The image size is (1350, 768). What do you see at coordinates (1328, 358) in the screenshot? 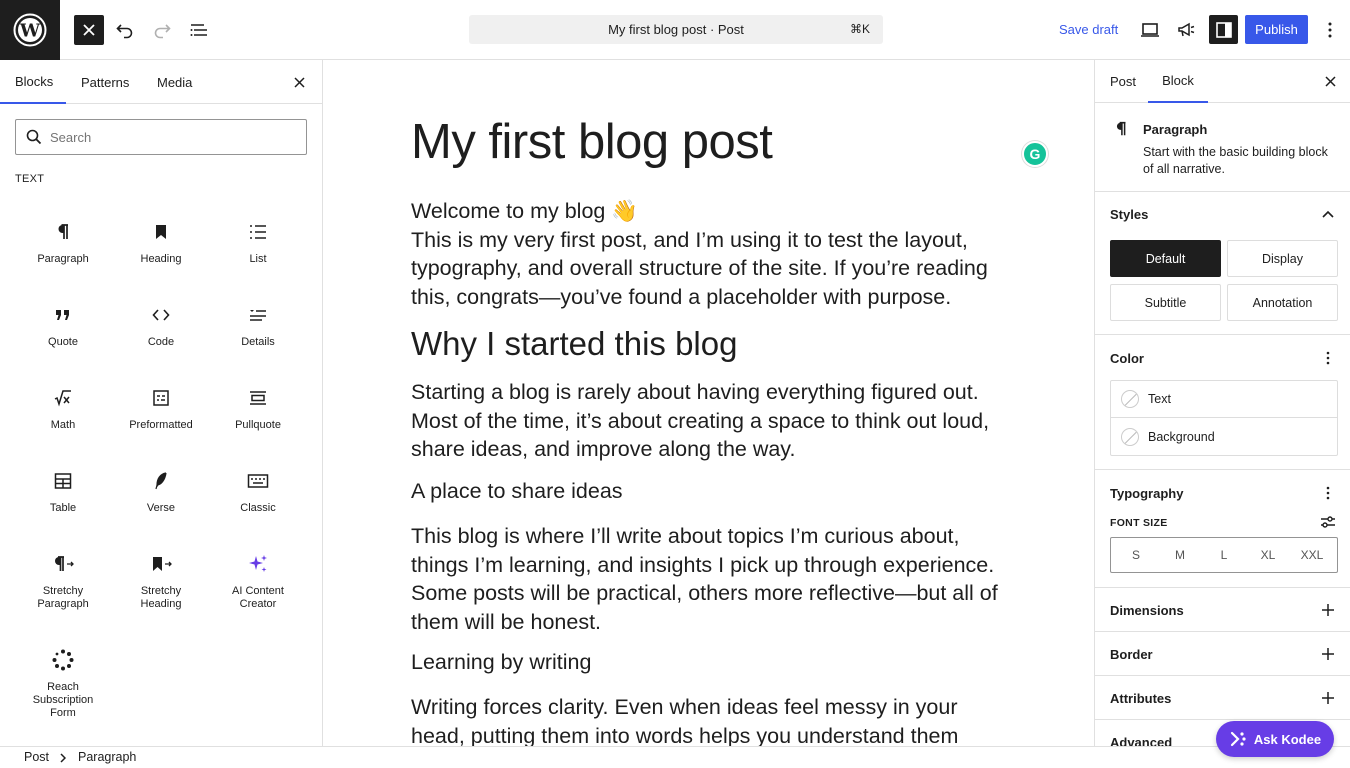
I see `color-options-button` at bounding box center [1328, 358].